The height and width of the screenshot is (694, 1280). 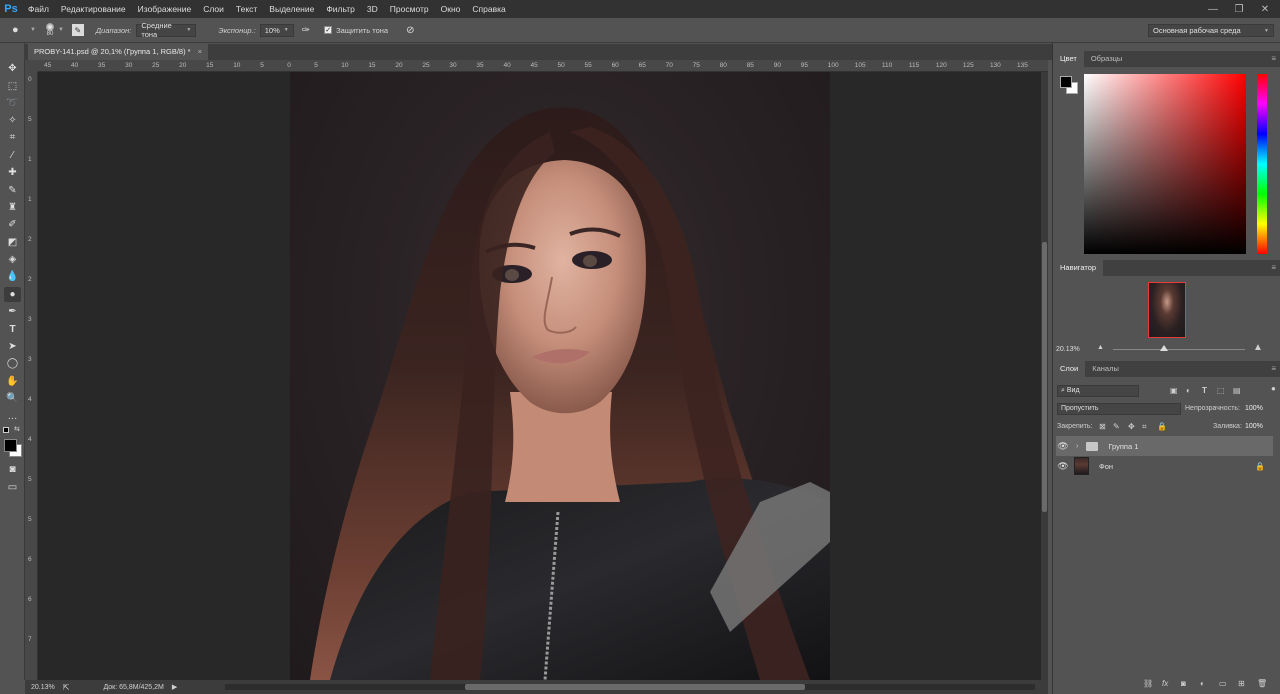 What do you see at coordinates (1100, 347) in the screenshot?
I see `zoom-out-icon: ▲` at bounding box center [1100, 347].